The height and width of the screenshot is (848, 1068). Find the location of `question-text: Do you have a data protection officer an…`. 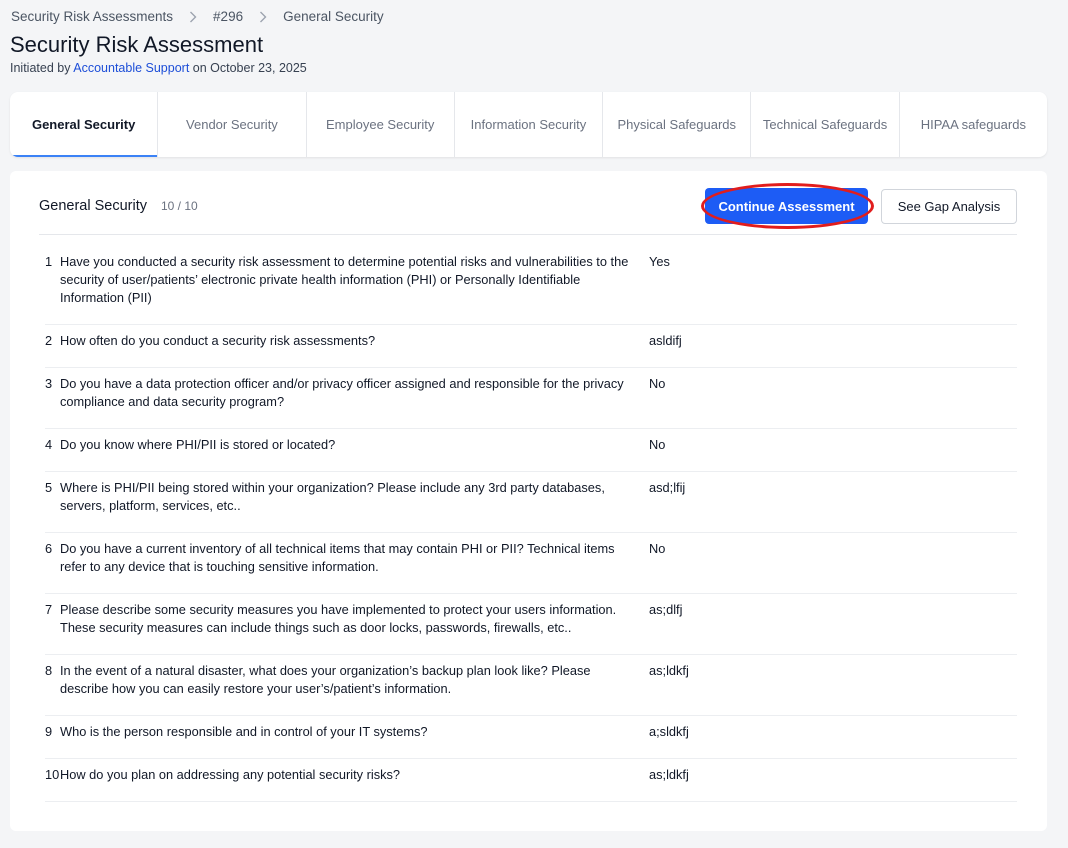

question-text: Do you have a data protection officer an… is located at coordinates (342, 392).